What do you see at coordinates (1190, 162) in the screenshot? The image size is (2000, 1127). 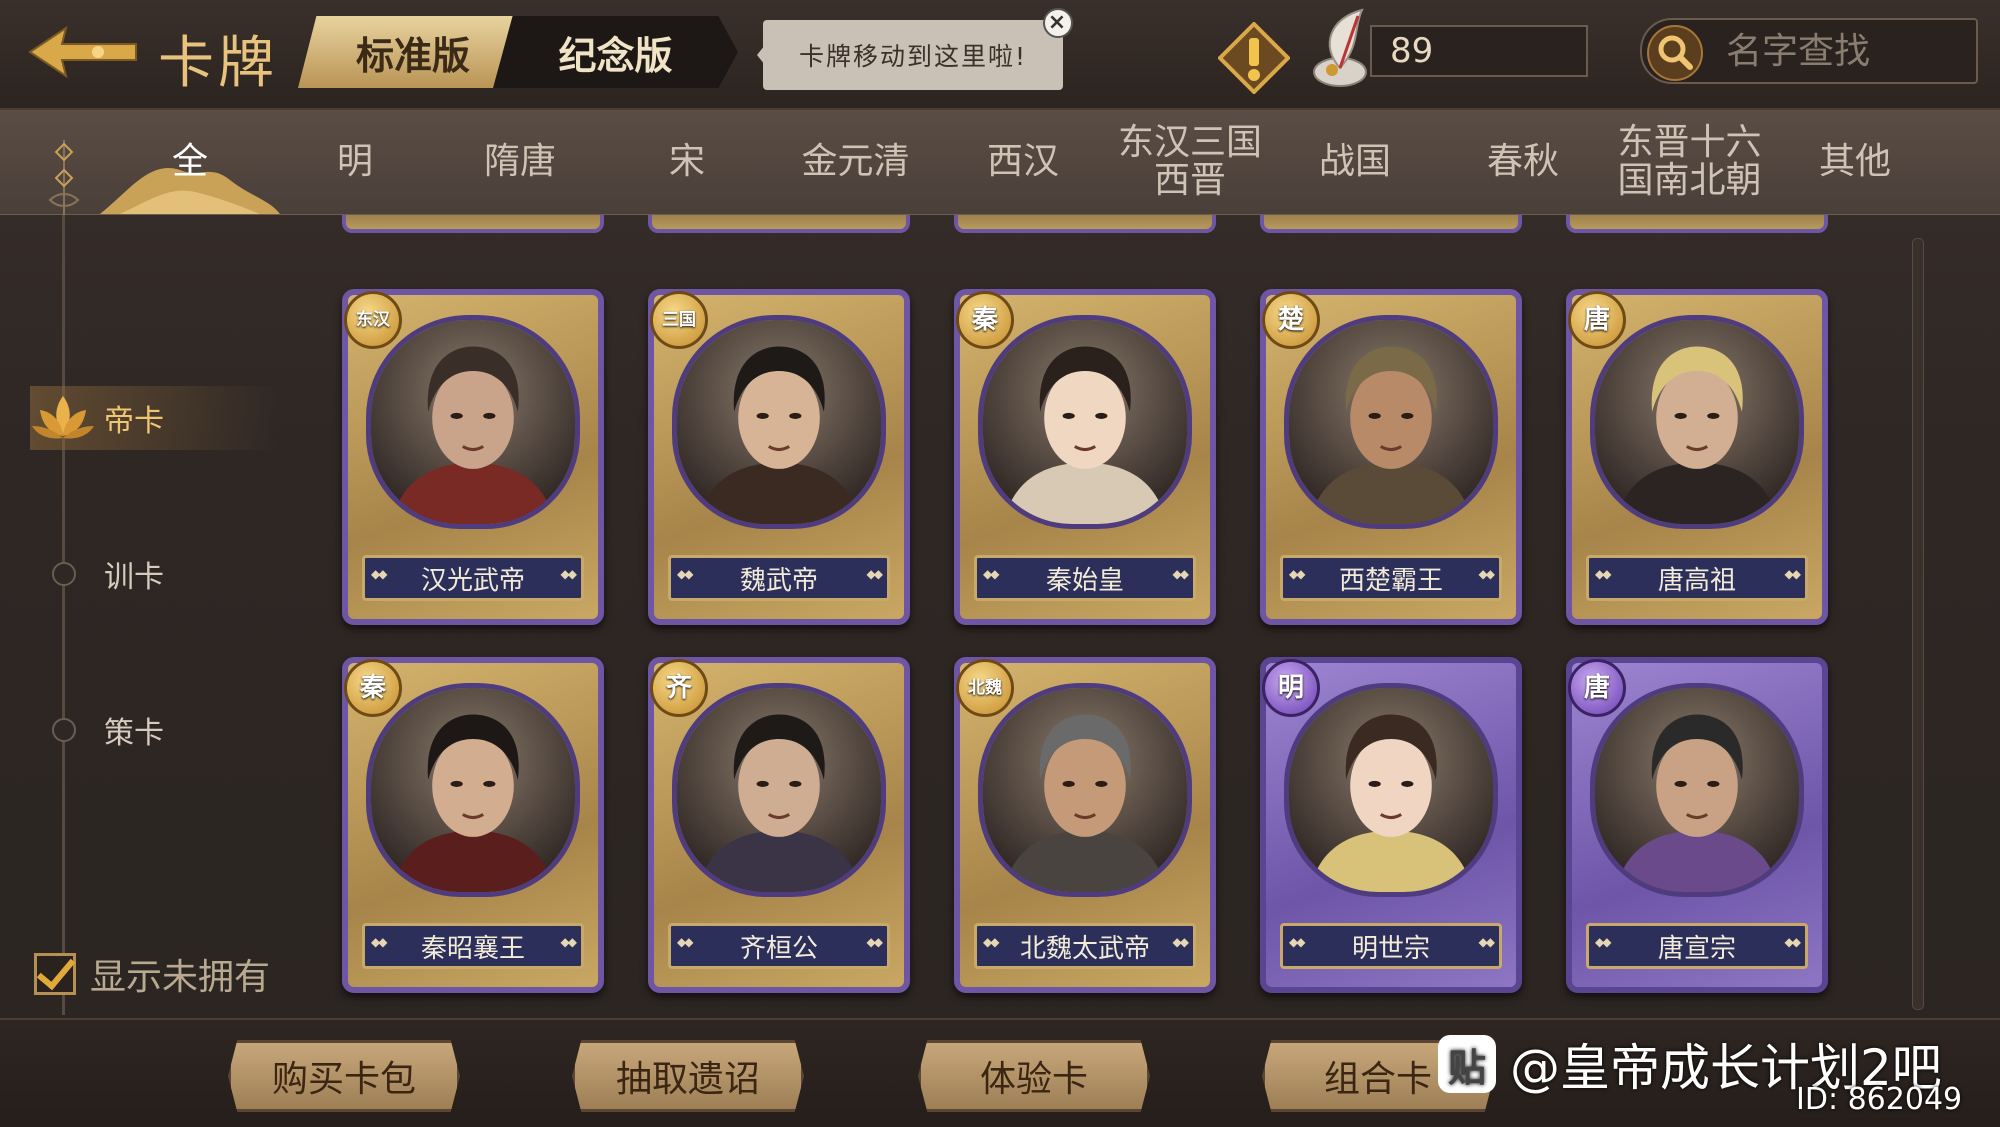 I see `era-tab-donghan-sanguo-xijin: 东汉三国 西晋` at bounding box center [1190, 162].